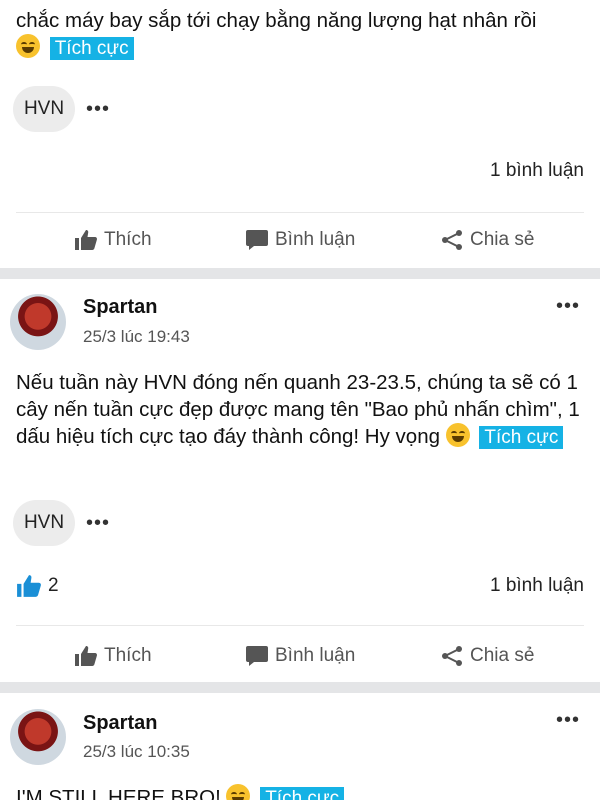 The image size is (600, 800). I want to click on post-time: 25/3 lúc 19:43, so click(136, 336).